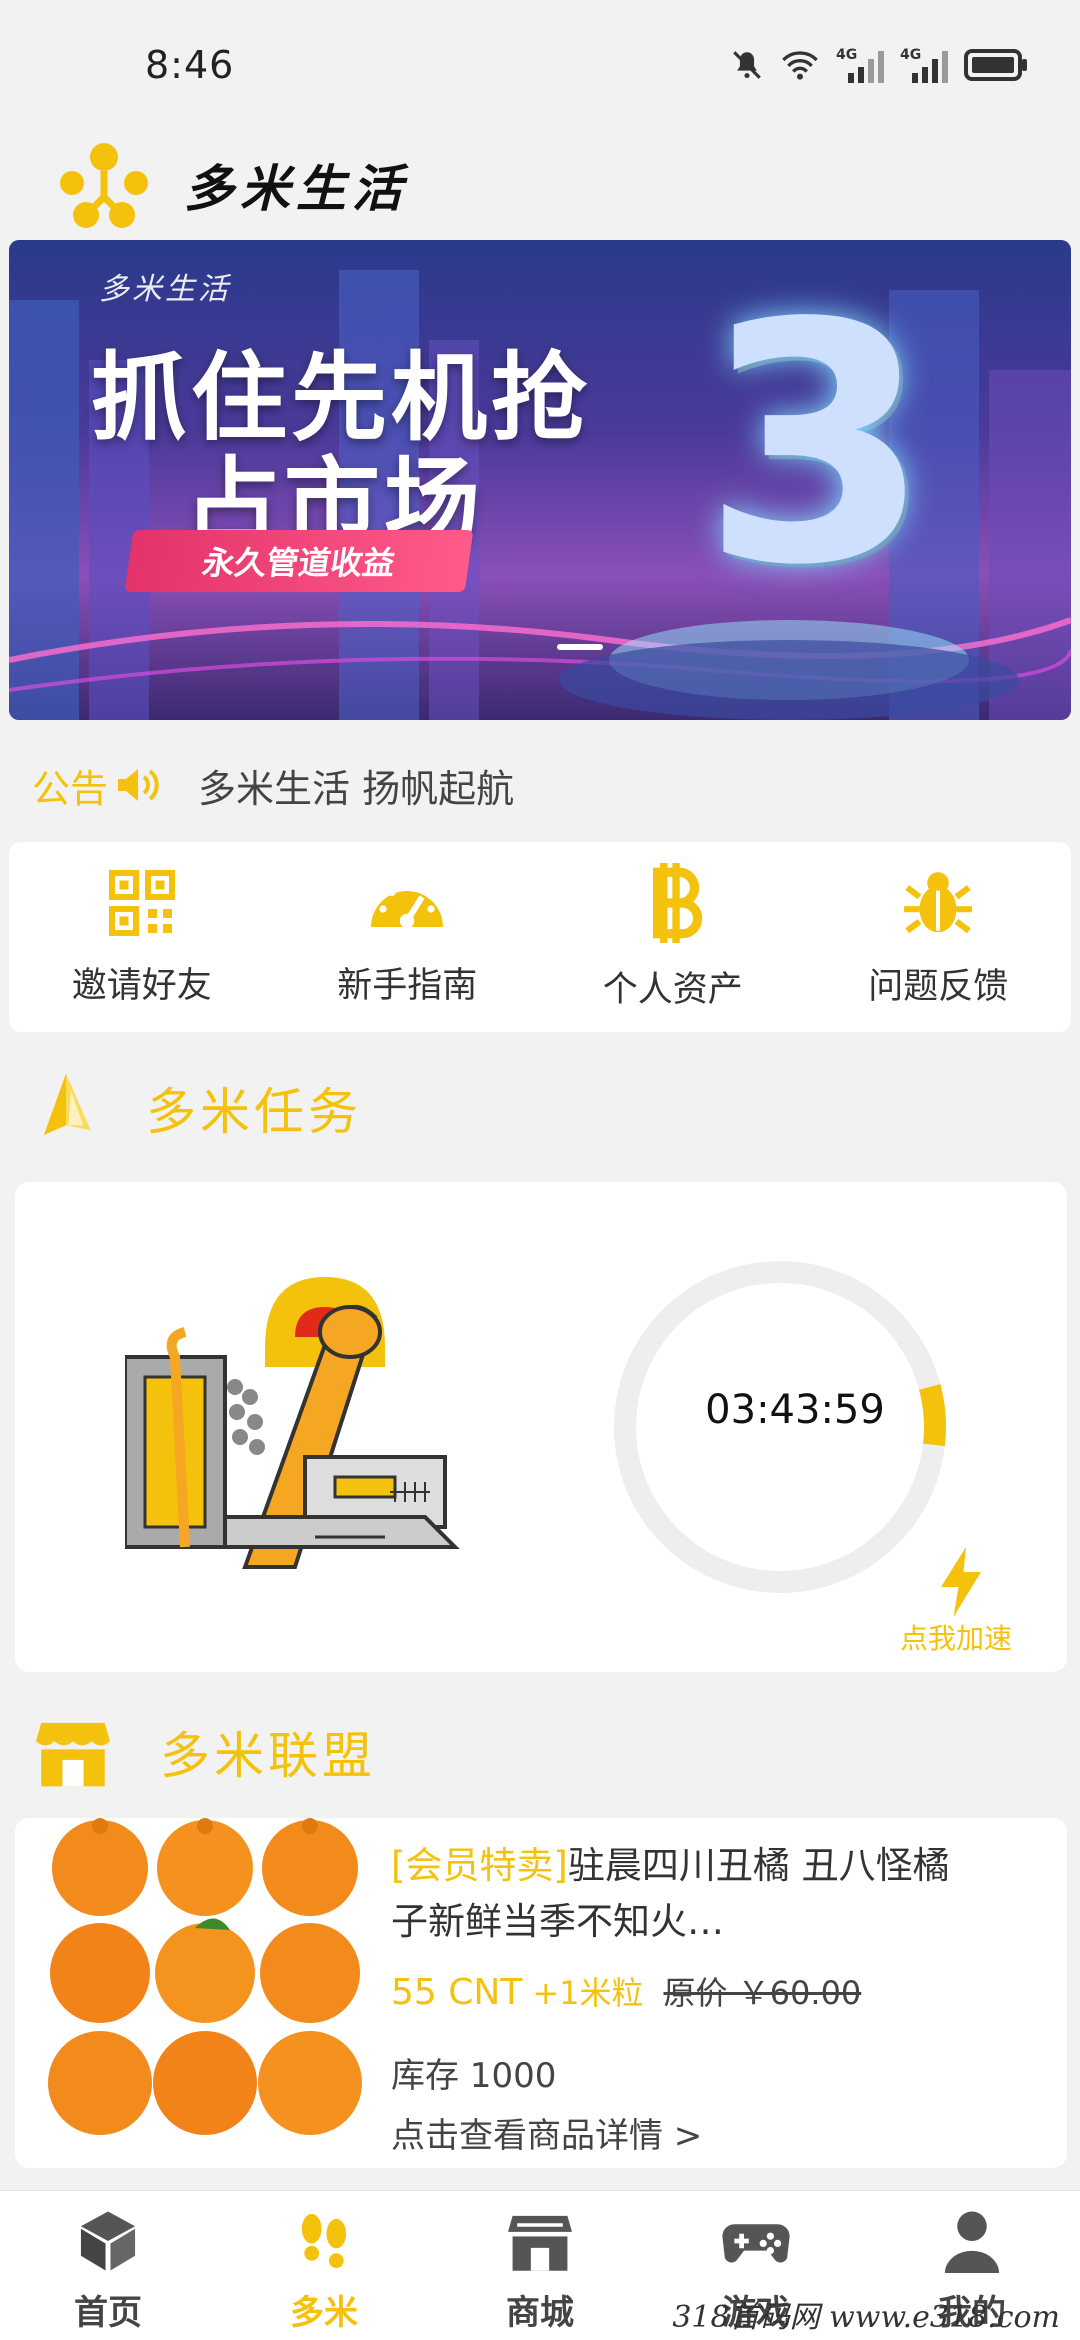 This screenshot has width=1080, height=2340. I want to click on orange-group, so click(205, 1976).